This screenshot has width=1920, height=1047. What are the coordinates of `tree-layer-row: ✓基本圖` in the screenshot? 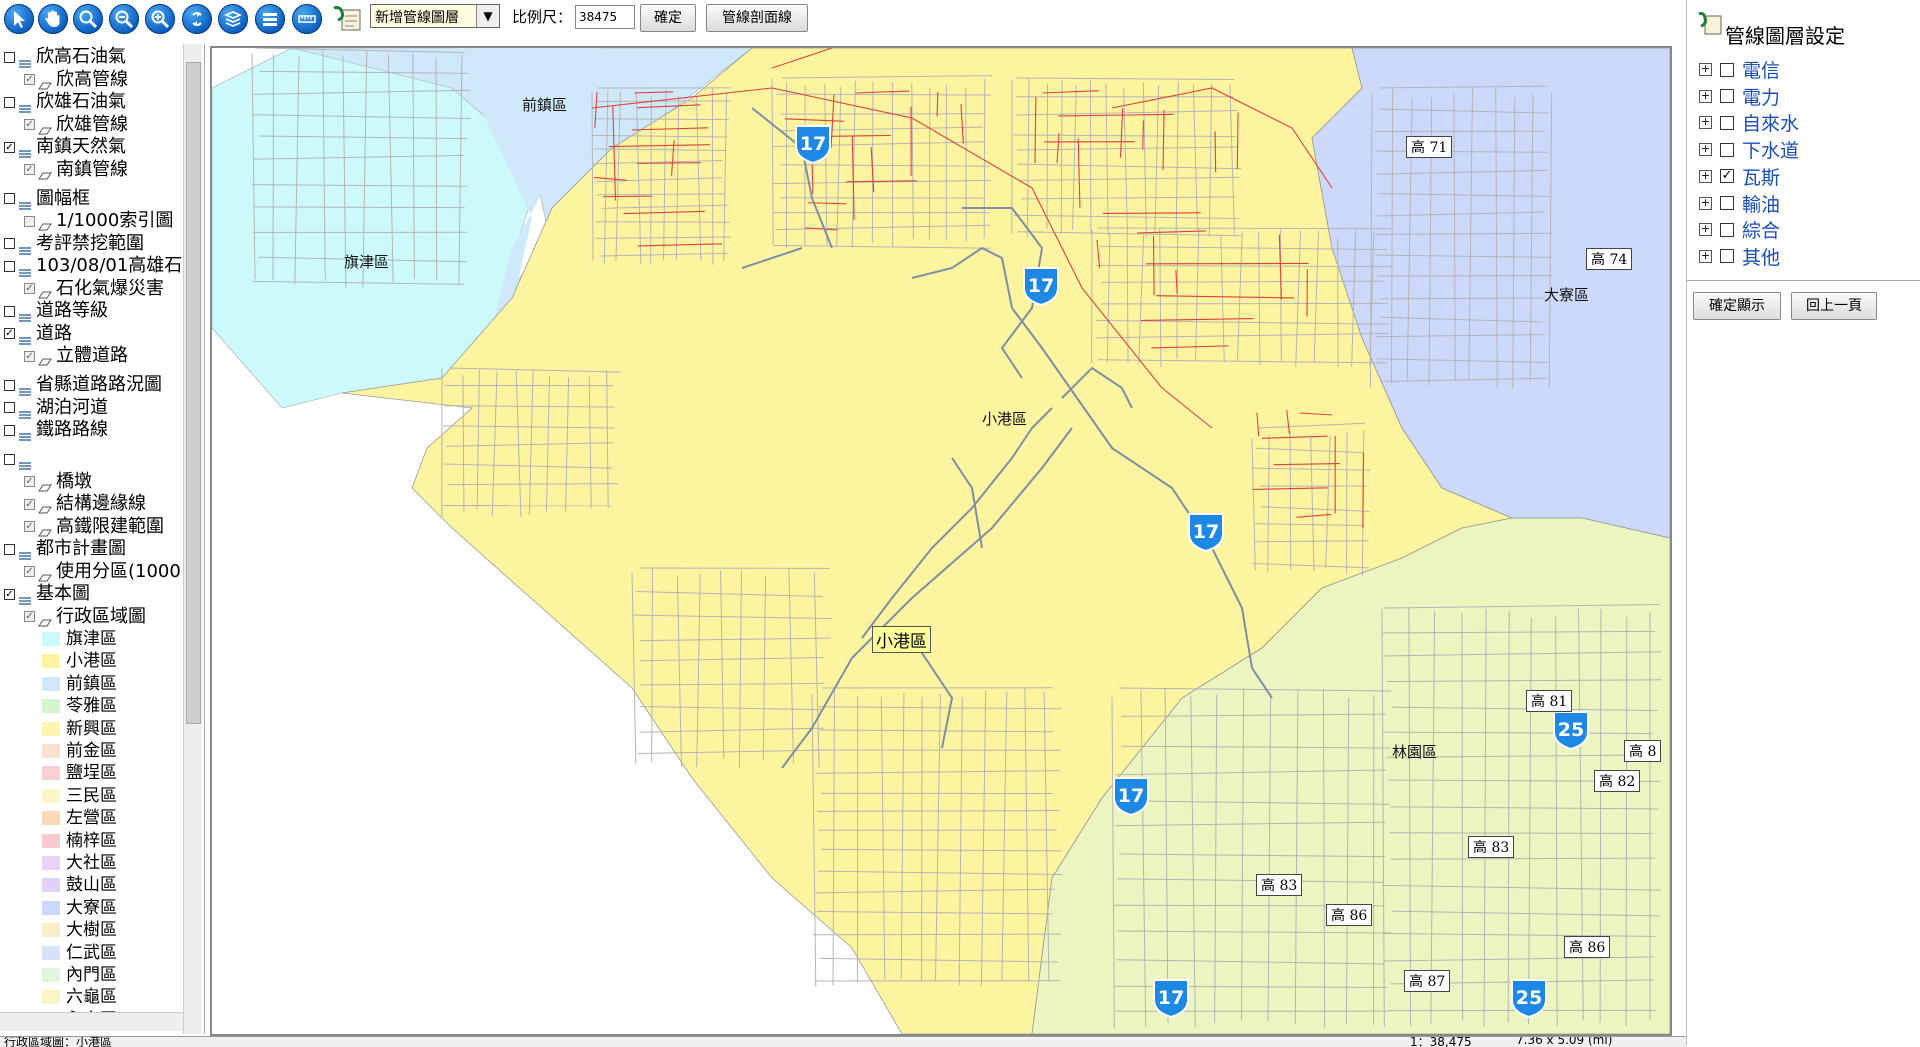 It's located at (47, 594).